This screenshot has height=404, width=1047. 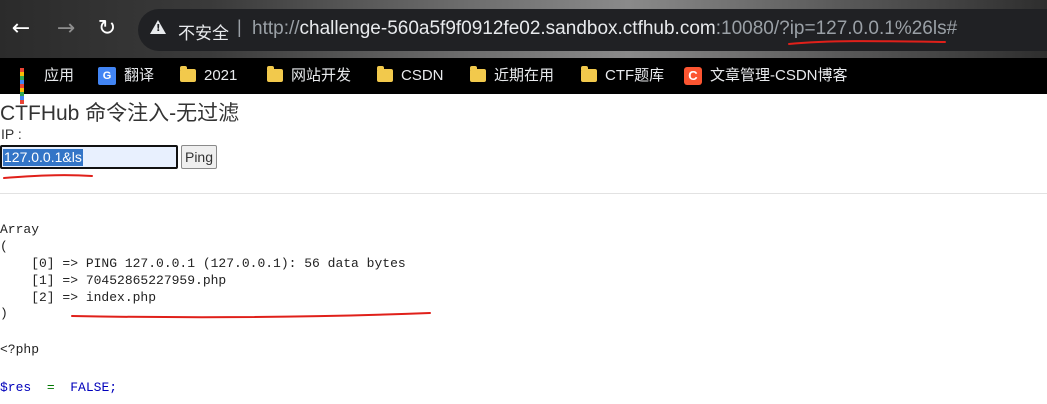 What do you see at coordinates (766, 76) in the screenshot?
I see `bookmark-csdn-blog: C 文章管理-CSDN博客` at bounding box center [766, 76].